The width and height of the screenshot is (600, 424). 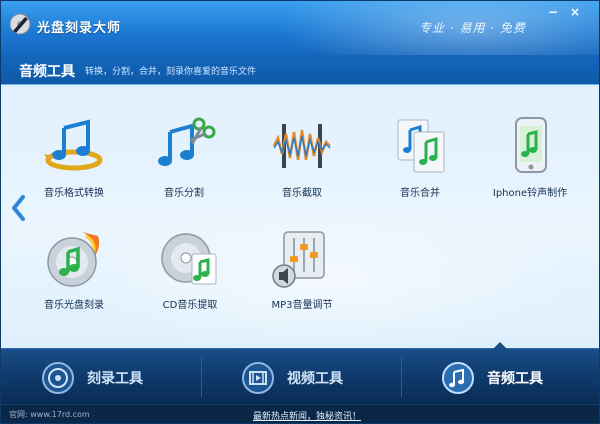 What do you see at coordinates (531, 145) in the screenshot?
I see `iphone-ringtone-icon` at bounding box center [531, 145].